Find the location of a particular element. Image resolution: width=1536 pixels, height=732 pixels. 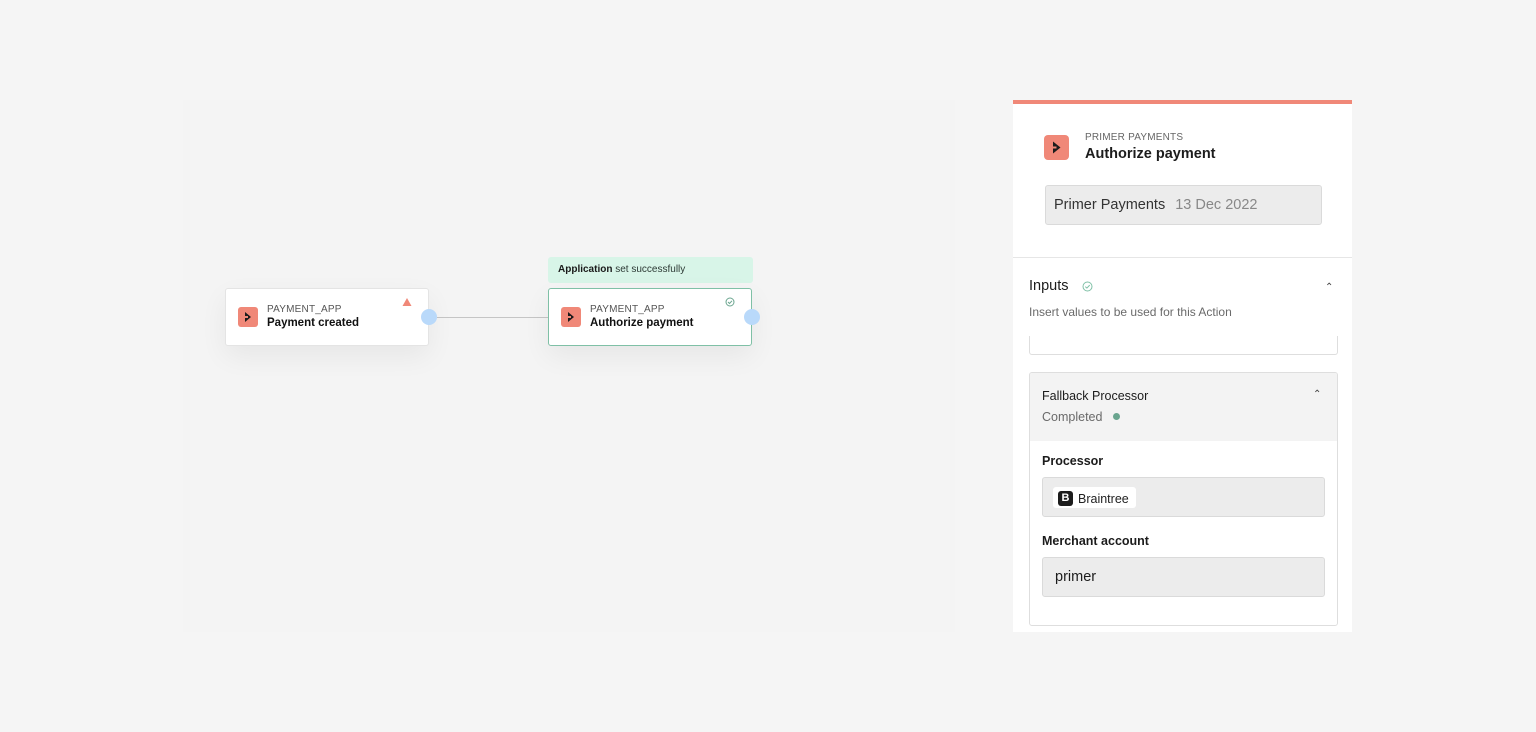

merchant-account-input: primer is located at coordinates (1183, 577).